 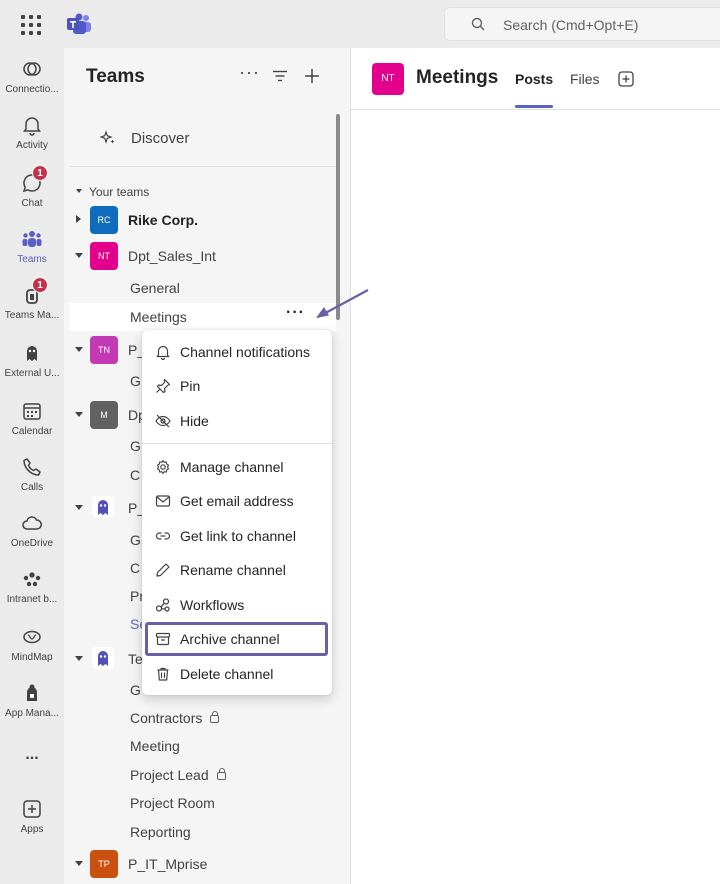 What do you see at coordinates (32, 256) in the screenshot?
I see `rail-item-teams: Teams` at bounding box center [32, 256].